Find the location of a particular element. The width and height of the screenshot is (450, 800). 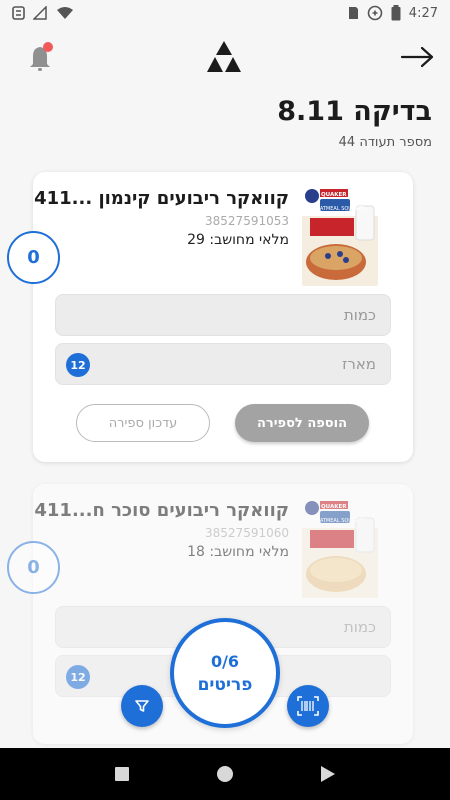

scan-barcode-button is located at coordinates (308, 706).